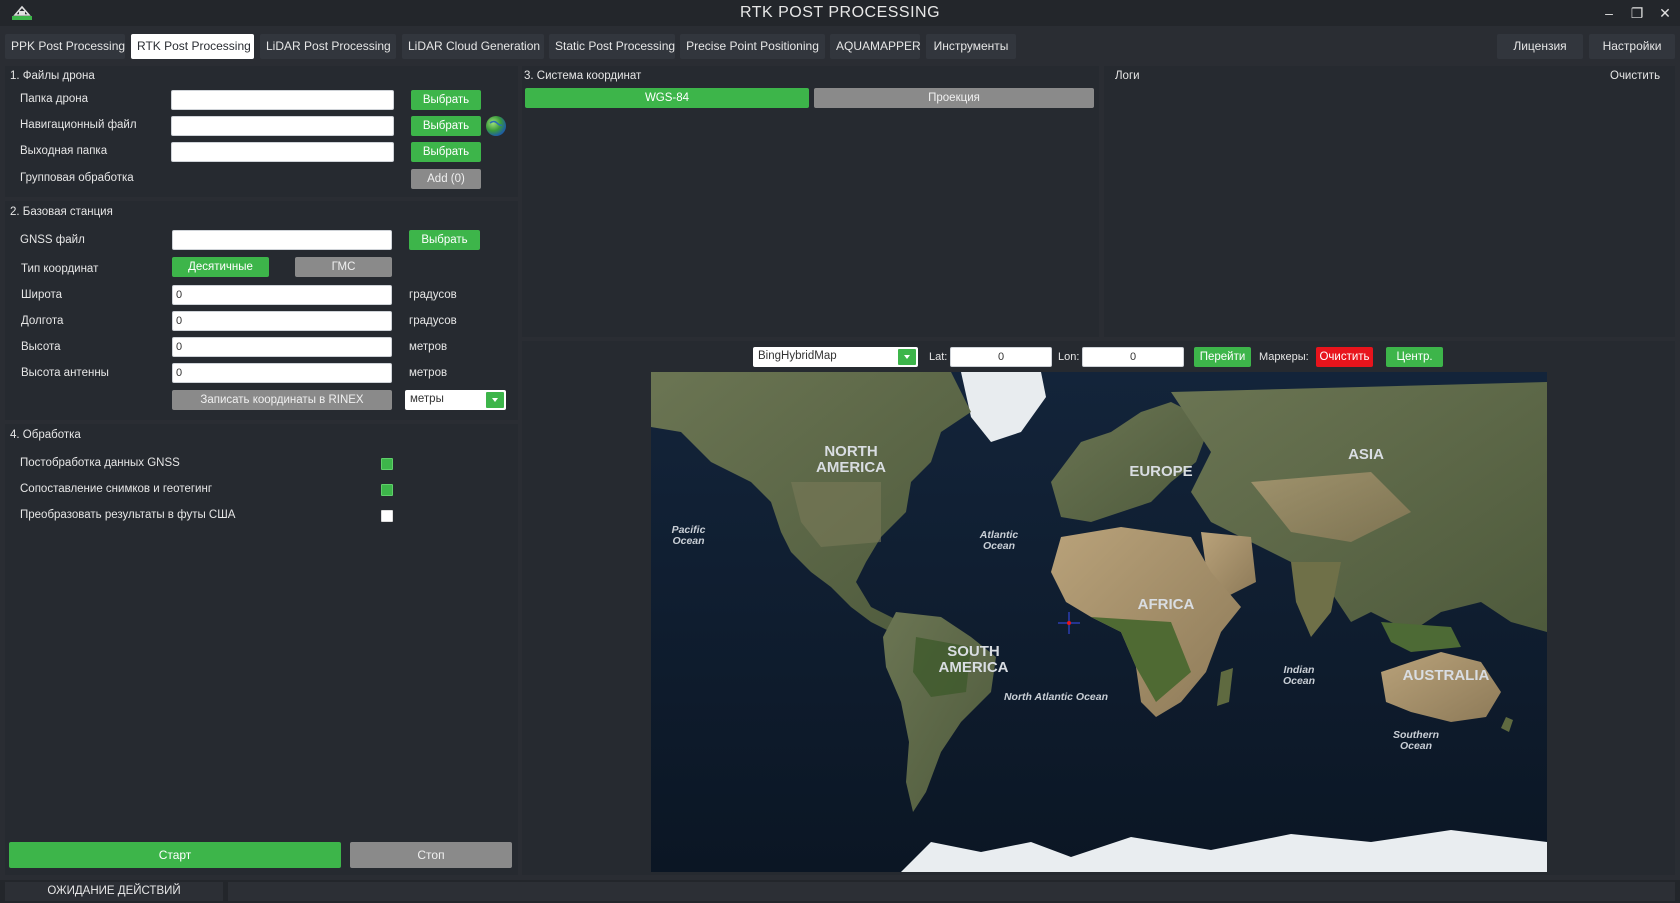 The height and width of the screenshot is (903, 1680). Describe the element at coordinates (428, 347) in the screenshot. I see `height-unit: метров` at that location.